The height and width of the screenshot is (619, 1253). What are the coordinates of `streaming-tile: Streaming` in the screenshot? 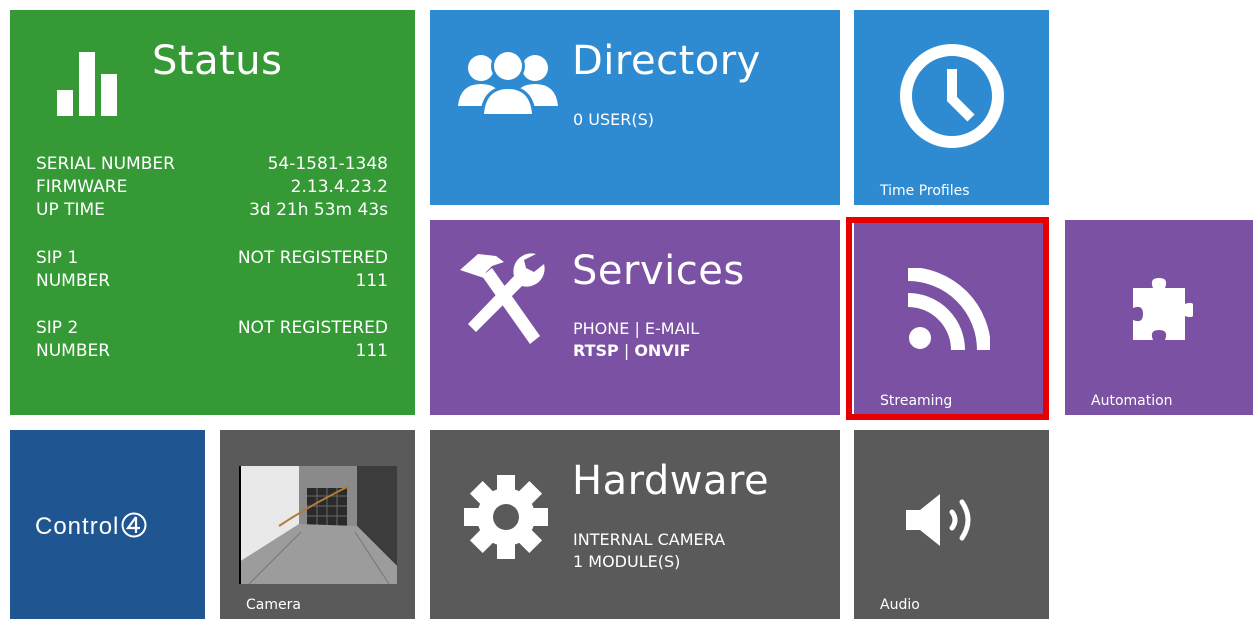 It's located at (951, 317).